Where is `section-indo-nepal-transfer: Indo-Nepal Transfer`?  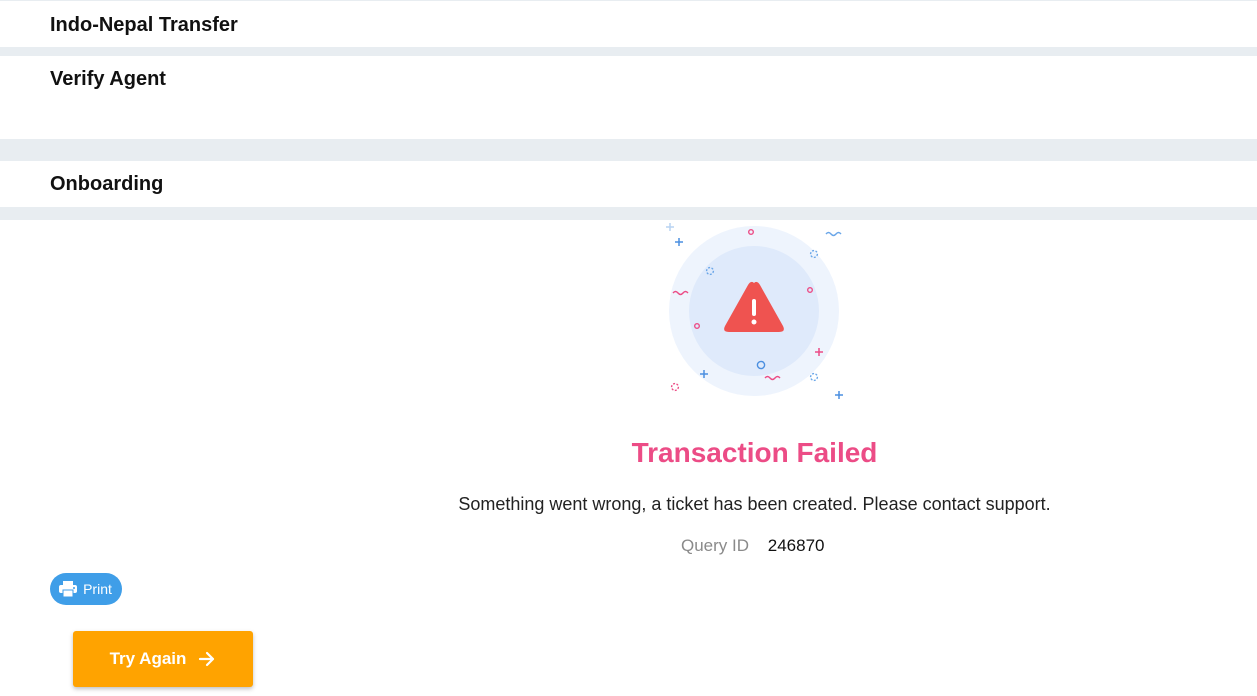
section-indo-nepal-transfer: Indo-Nepal Transfer is located at coordinates (628, 24).